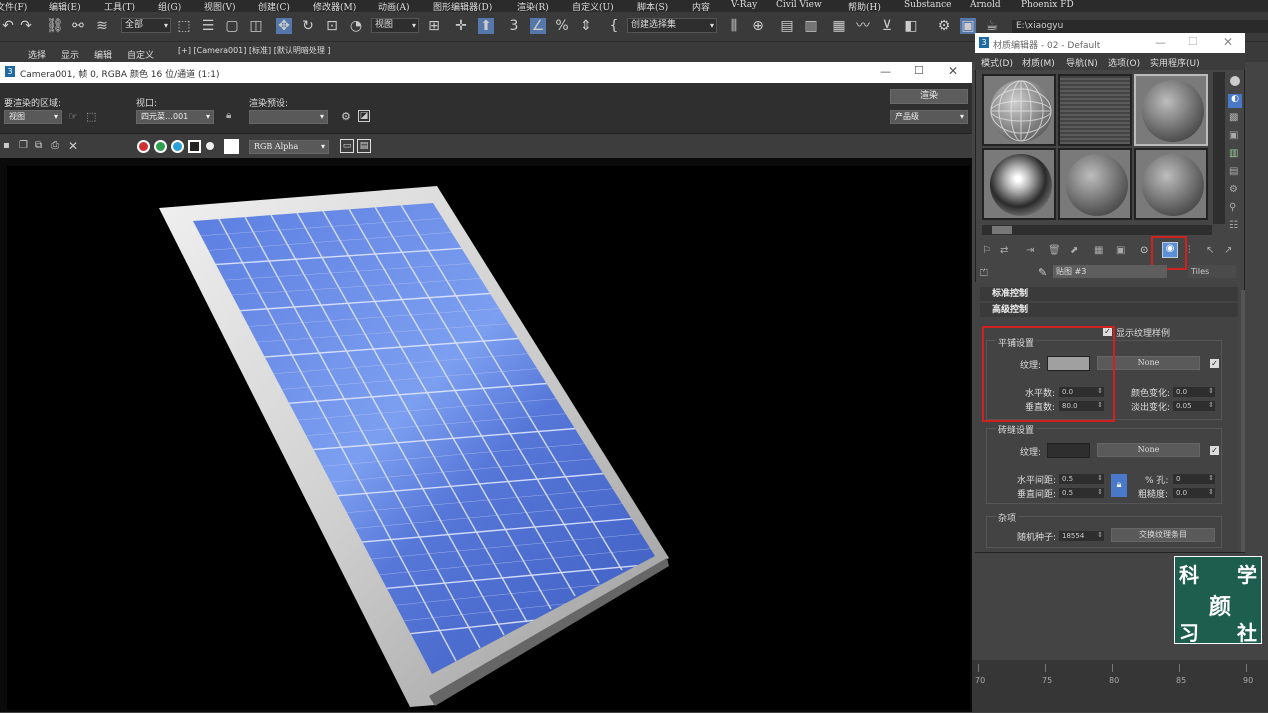  I want to click on me-menu-material: 材质(M), so click(1038, 62).